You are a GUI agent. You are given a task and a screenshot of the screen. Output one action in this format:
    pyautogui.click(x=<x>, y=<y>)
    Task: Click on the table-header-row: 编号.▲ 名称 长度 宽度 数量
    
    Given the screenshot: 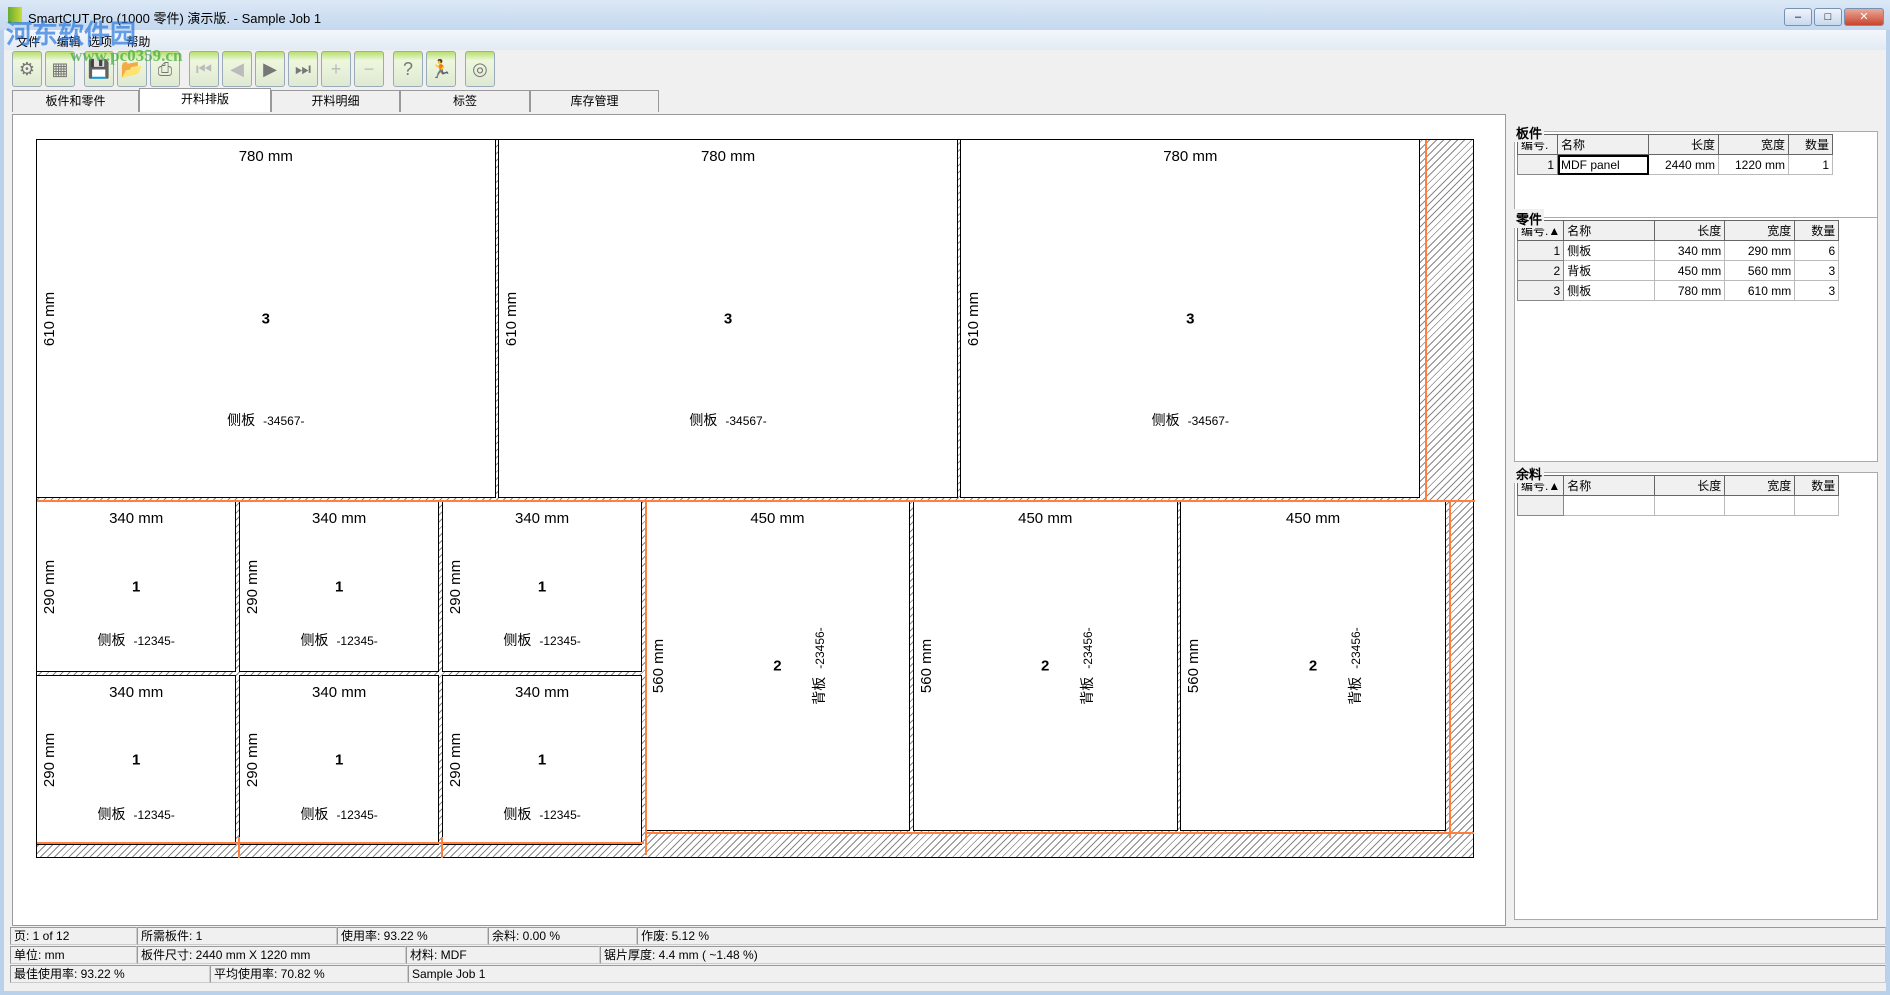 What is the action you would take?
    pyautogui.click(x=1678, y=485)
    